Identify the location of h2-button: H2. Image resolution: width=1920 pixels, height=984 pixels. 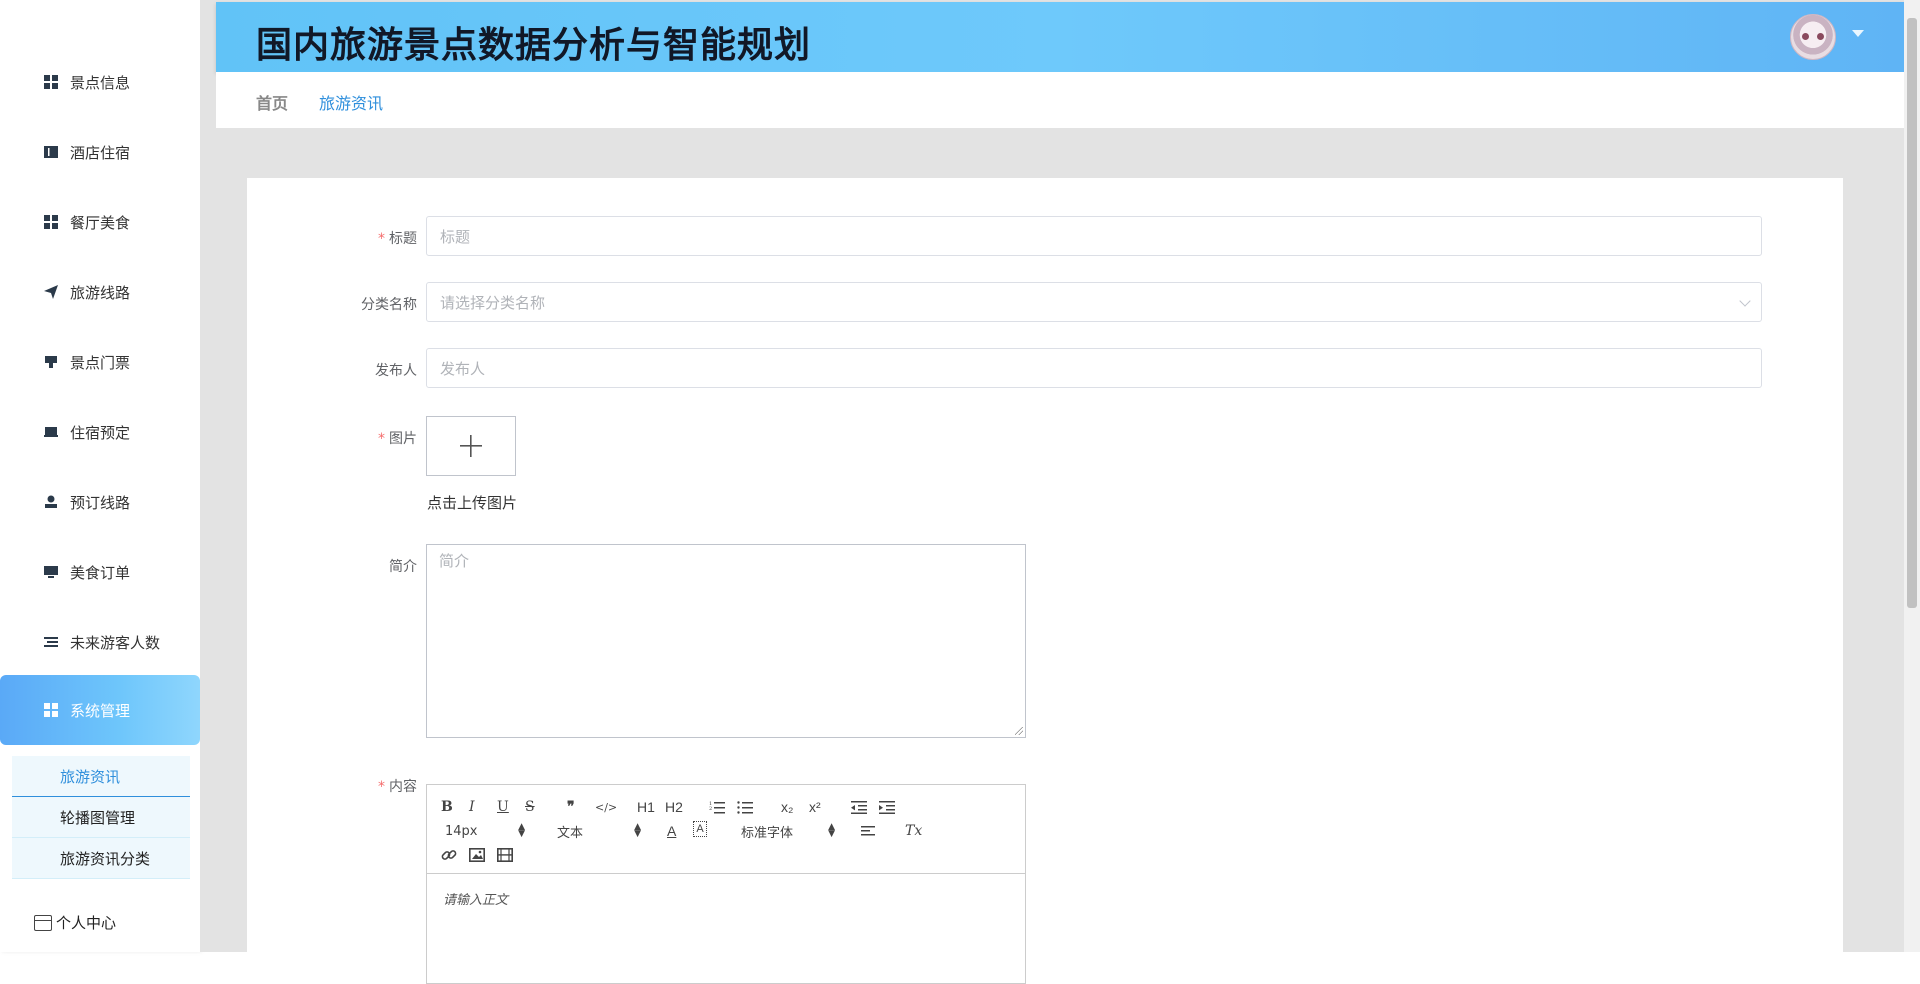
(674, 807).